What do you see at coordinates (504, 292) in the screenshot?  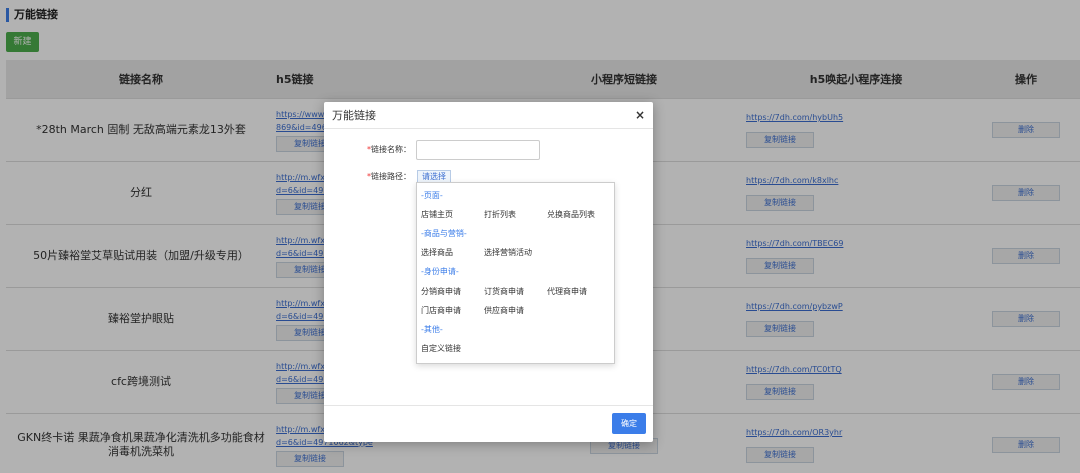 I see `dropdown-item-order-apply: 订货商申请` at bounding box center [504, 292].